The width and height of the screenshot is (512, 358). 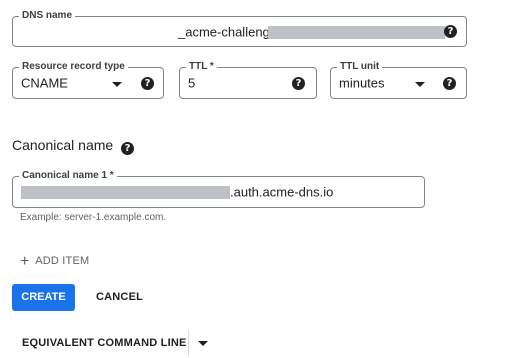 What do you see at coordinates (360, 67) in the screenshot?
I see `ttl-unit-label: TTL unit` at bounding box center [360, 67].